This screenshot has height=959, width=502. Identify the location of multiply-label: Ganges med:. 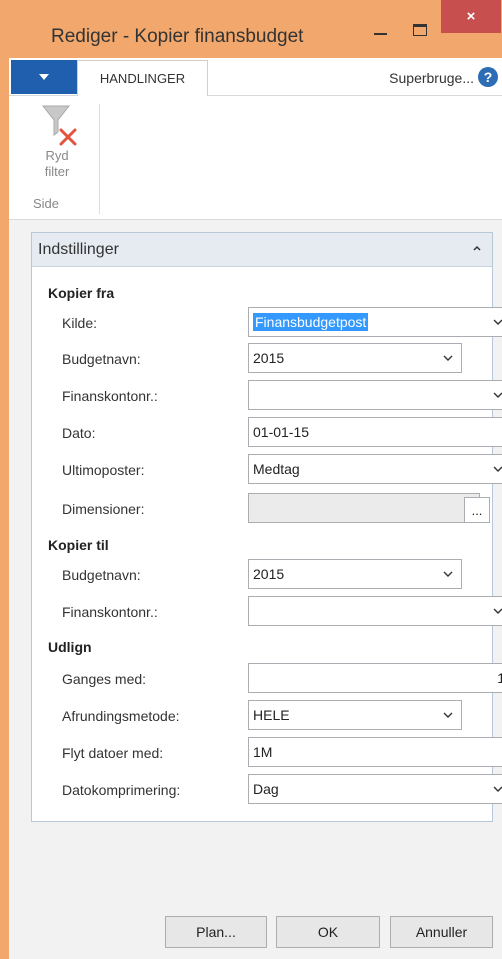
(104, 679).